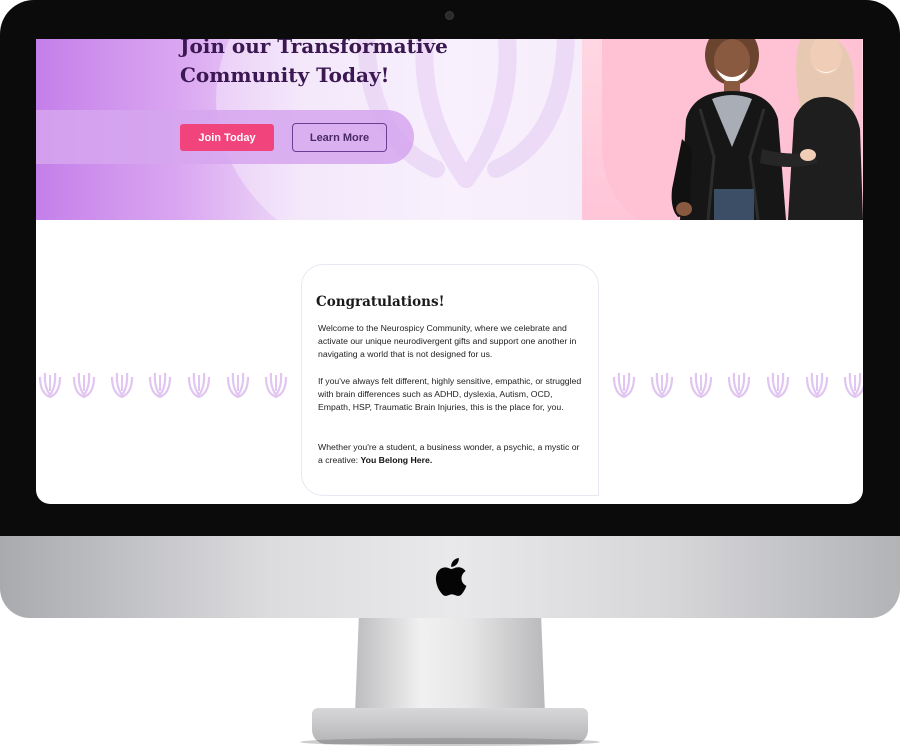 Image resolution: width=900 pixels, height=746 pixels. I want to click on monitor-stand-neck, so click(450, 666).